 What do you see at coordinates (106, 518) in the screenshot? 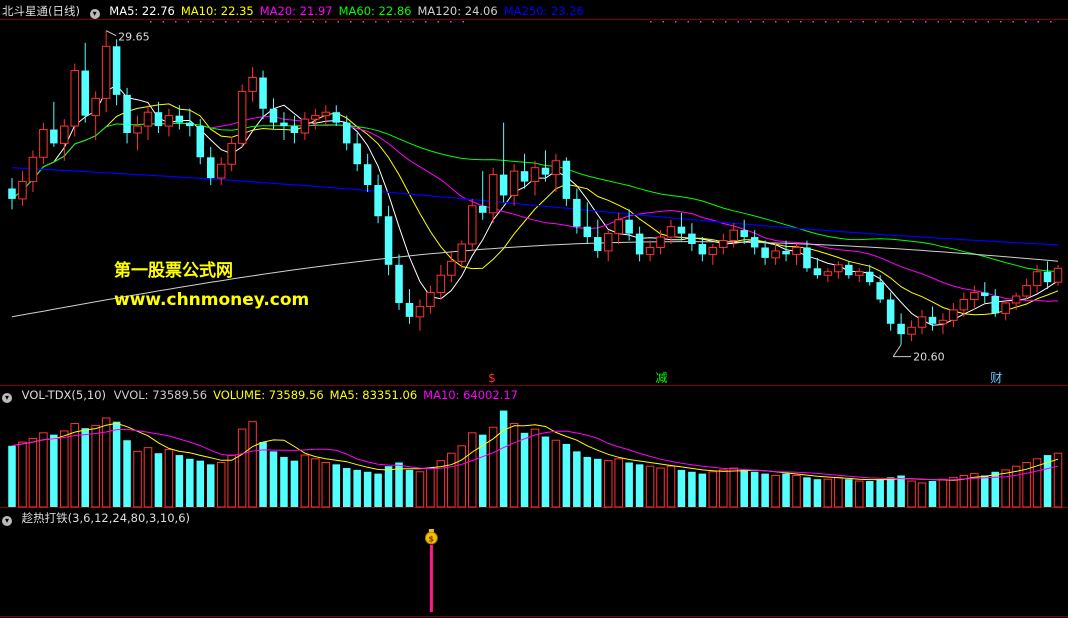
I see `signal-title: 趁热打铁(3,6,12,24,80,3,10,6)` at bounding box center [106, 518].